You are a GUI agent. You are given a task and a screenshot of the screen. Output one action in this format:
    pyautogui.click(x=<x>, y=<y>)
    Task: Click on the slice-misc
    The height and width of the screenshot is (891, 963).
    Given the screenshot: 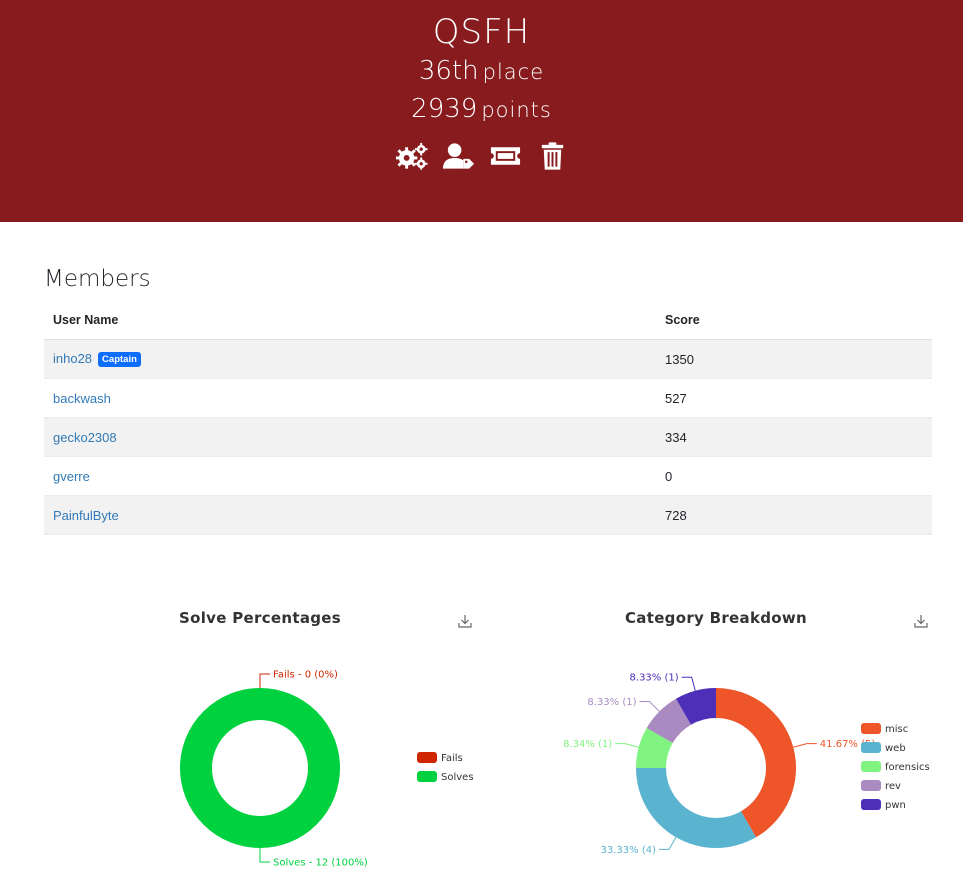 What is the action you would take?
    pyautogui.click(x=756, y=763)
    